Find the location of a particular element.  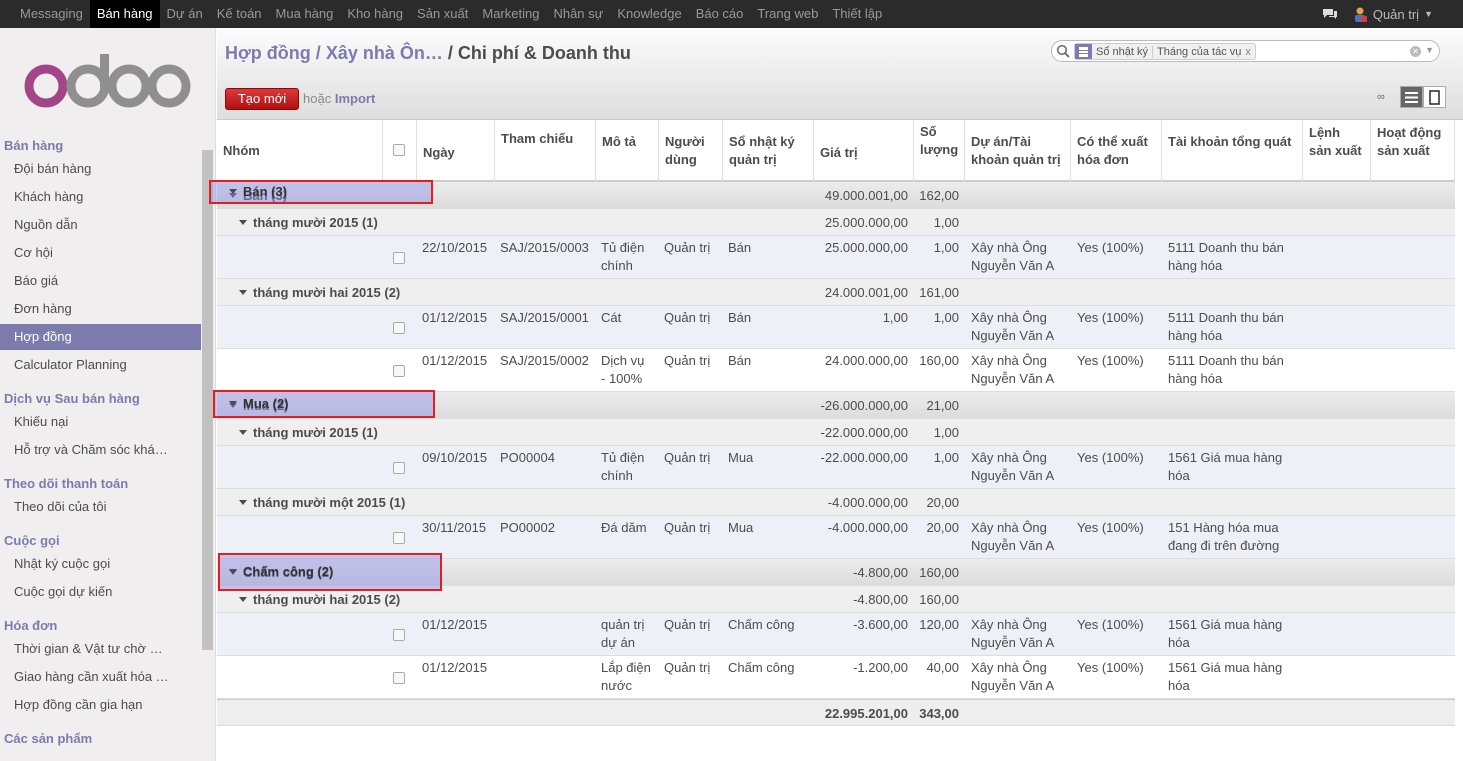

pager-value: ∞ is located at coordinates (1381, 97).